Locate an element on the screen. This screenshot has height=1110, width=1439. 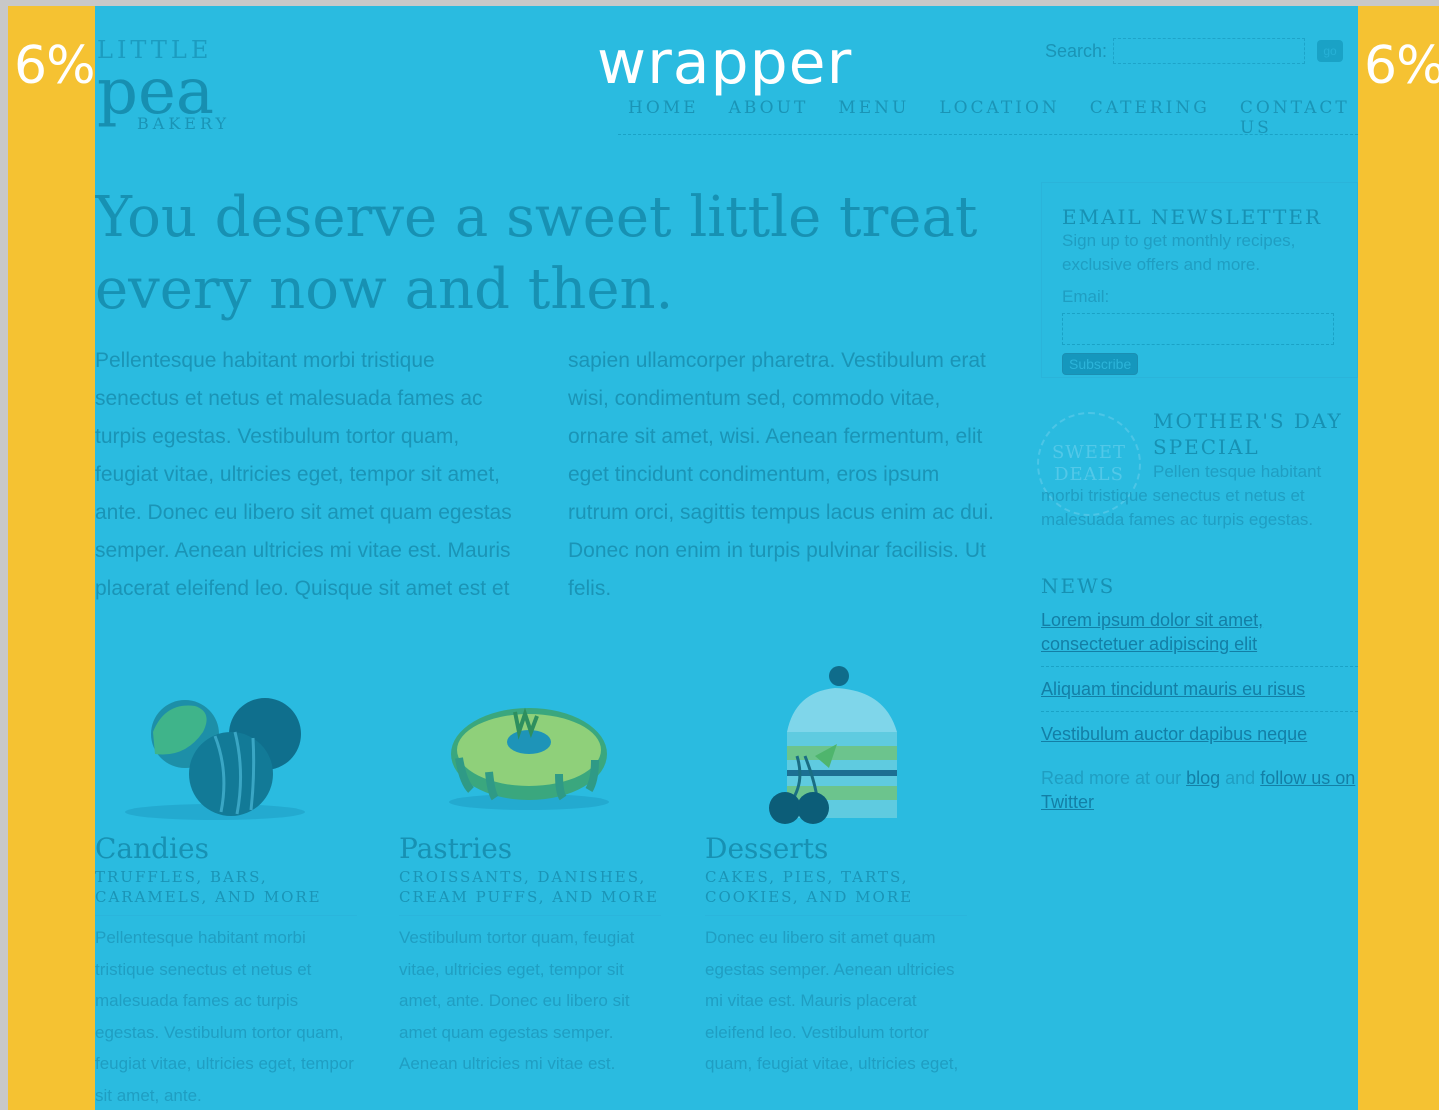
nav-home: HOME is located at coordinates (663, 116).